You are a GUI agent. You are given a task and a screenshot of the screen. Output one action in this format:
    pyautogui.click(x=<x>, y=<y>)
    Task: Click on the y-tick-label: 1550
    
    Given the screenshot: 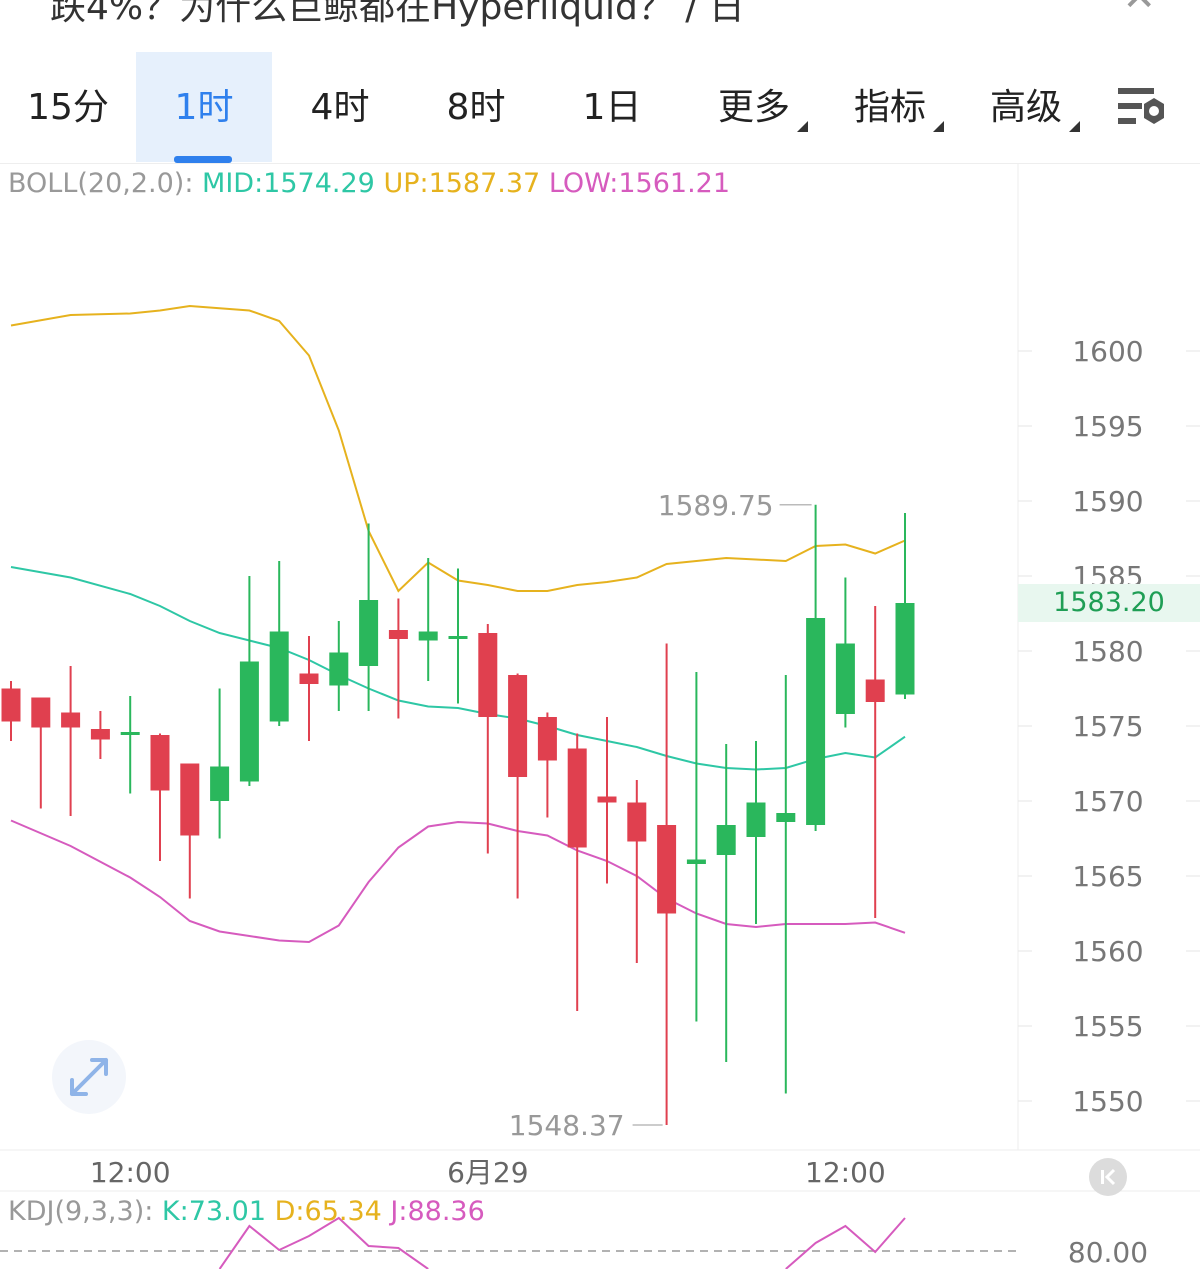 What is the action you would take?
    pyautogui.click(x=1107, y=1101)
    